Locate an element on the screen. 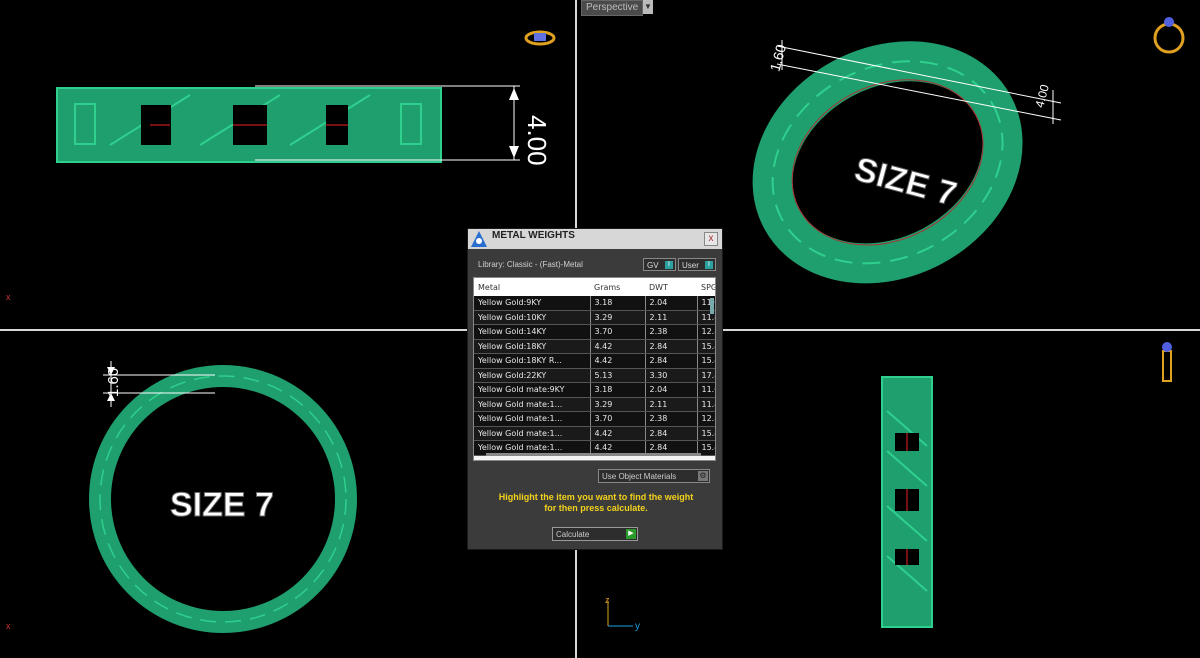 The width and height of the screenshot is (1200, 658). chevron-down-icon: ▼ is located at coordinates (648, 7).